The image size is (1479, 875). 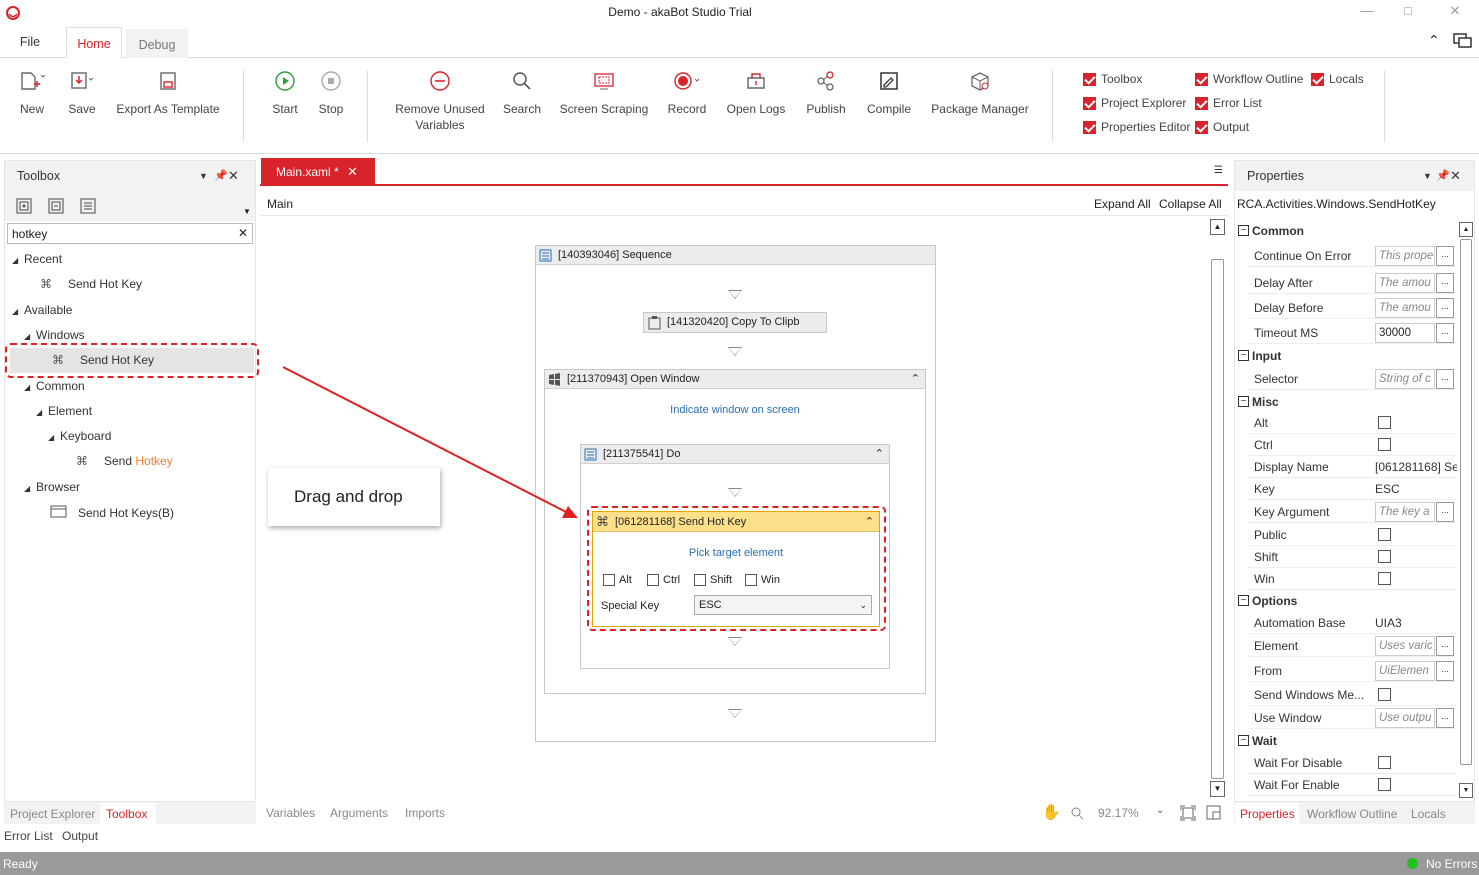 I want to click on ctrl-checkbox: Ctrl, so click(x=663, y=580).